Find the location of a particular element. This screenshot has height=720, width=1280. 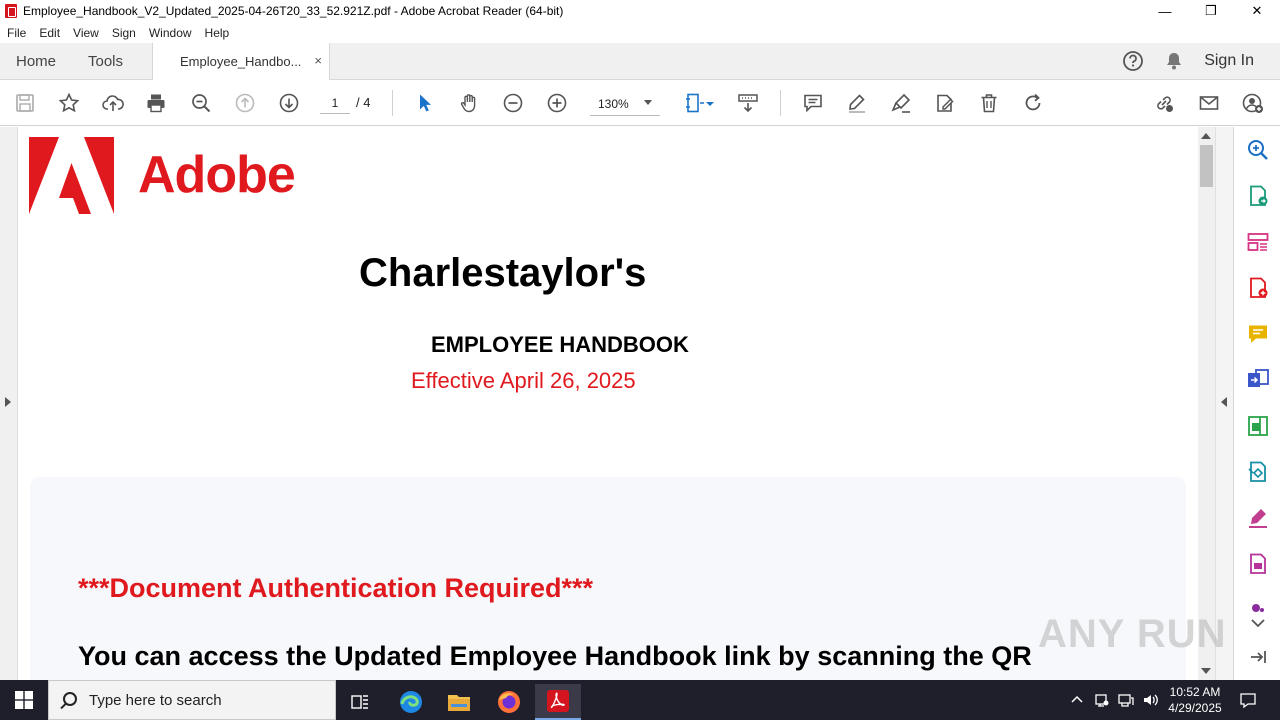

anyrun-watermark: ANY RUN is located at coordinates (1132, 634).